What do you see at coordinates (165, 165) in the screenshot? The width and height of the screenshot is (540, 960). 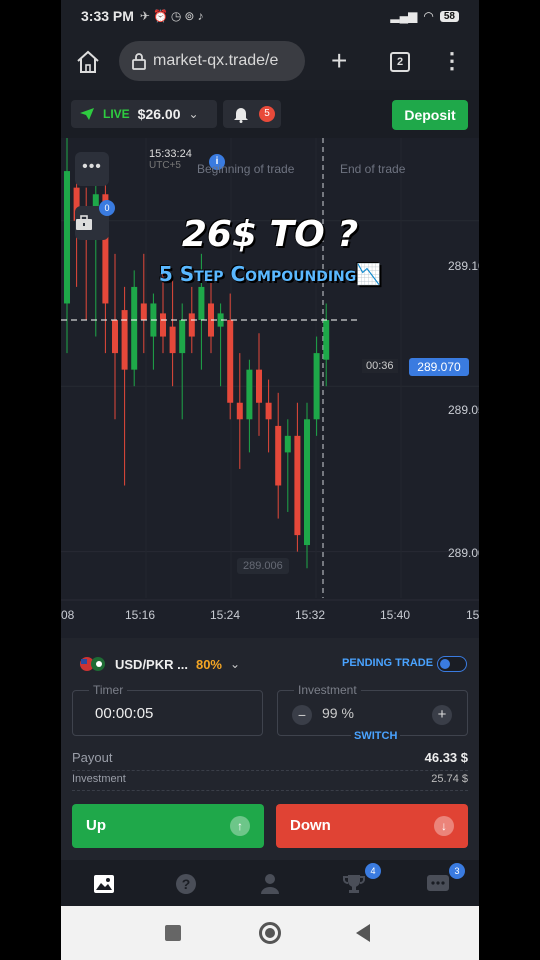 I see `timezone: UTC+5` at bounding box center [165, 165].